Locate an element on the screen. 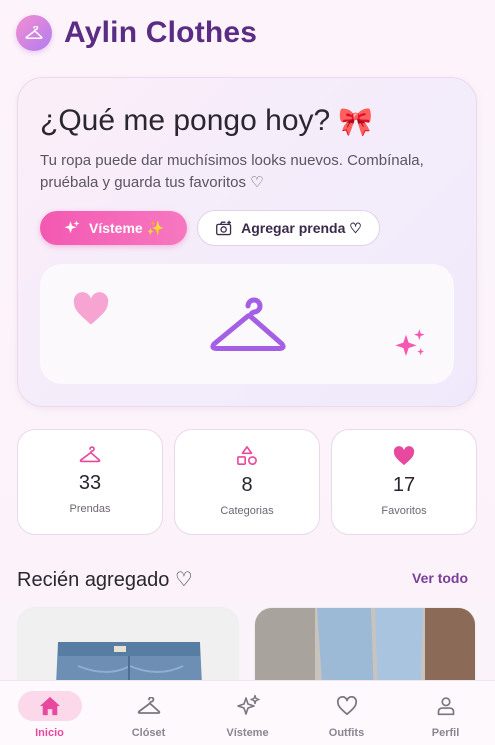  stat-card-categorias: 8 Categorias is located at coordinates (247, 482).